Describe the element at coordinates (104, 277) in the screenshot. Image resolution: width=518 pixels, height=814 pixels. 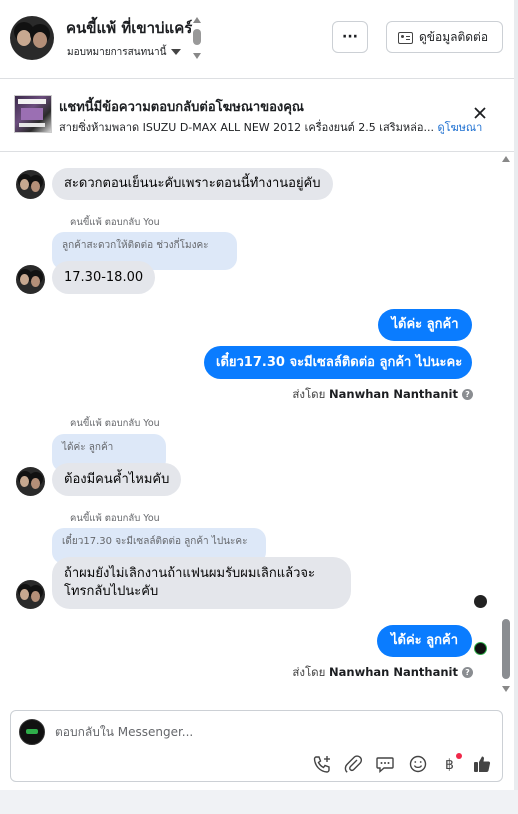
I see `incoming-message: 17.30-18.00` at that location.